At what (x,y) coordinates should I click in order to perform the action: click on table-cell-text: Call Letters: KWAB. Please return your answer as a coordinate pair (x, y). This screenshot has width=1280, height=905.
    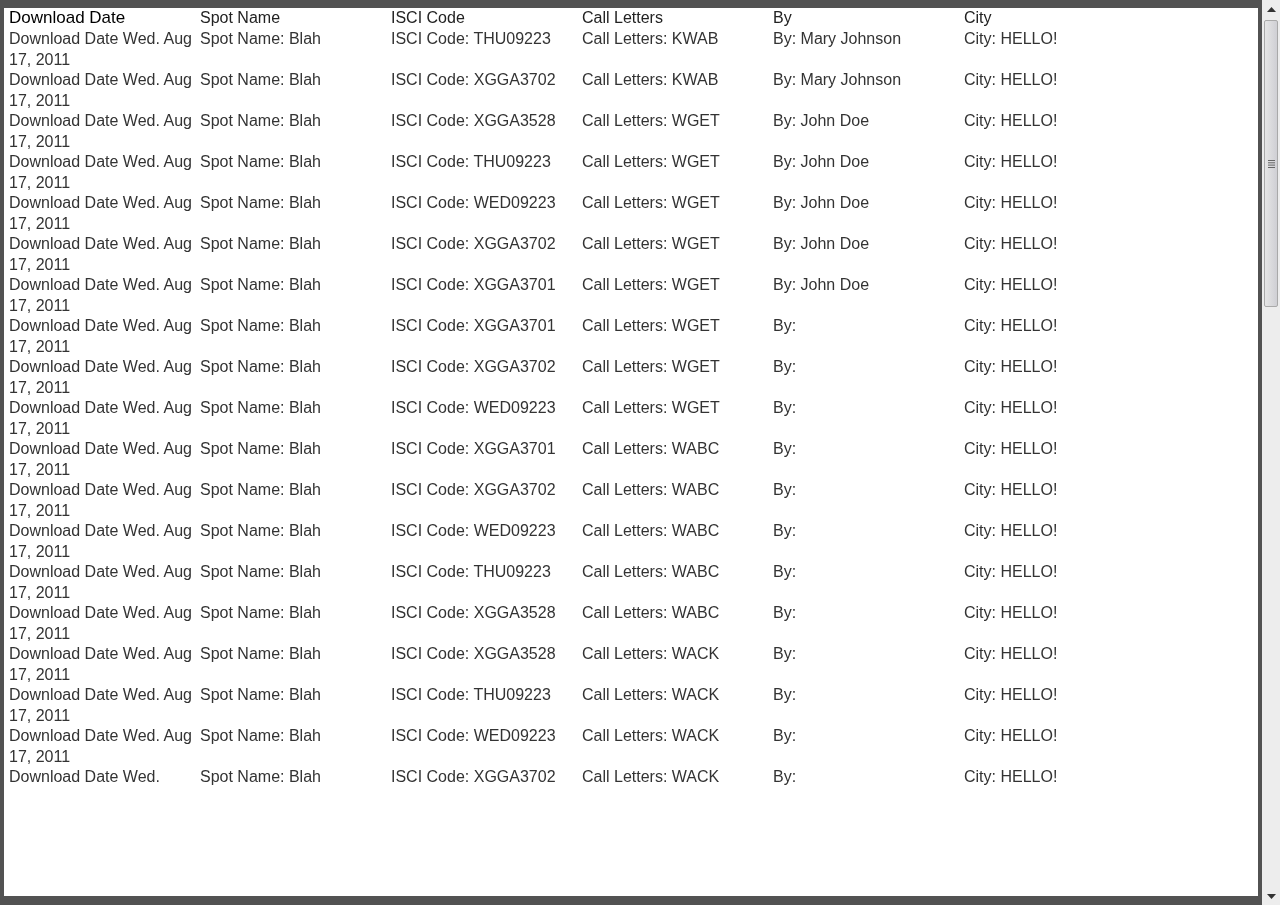
    Looking at the image, I should click on (650, 39).